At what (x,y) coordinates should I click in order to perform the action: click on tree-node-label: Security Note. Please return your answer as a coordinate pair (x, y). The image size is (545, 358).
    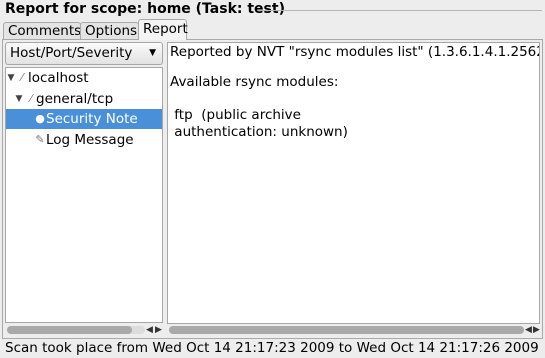
    Looking at the image, I should click on (92, 119).